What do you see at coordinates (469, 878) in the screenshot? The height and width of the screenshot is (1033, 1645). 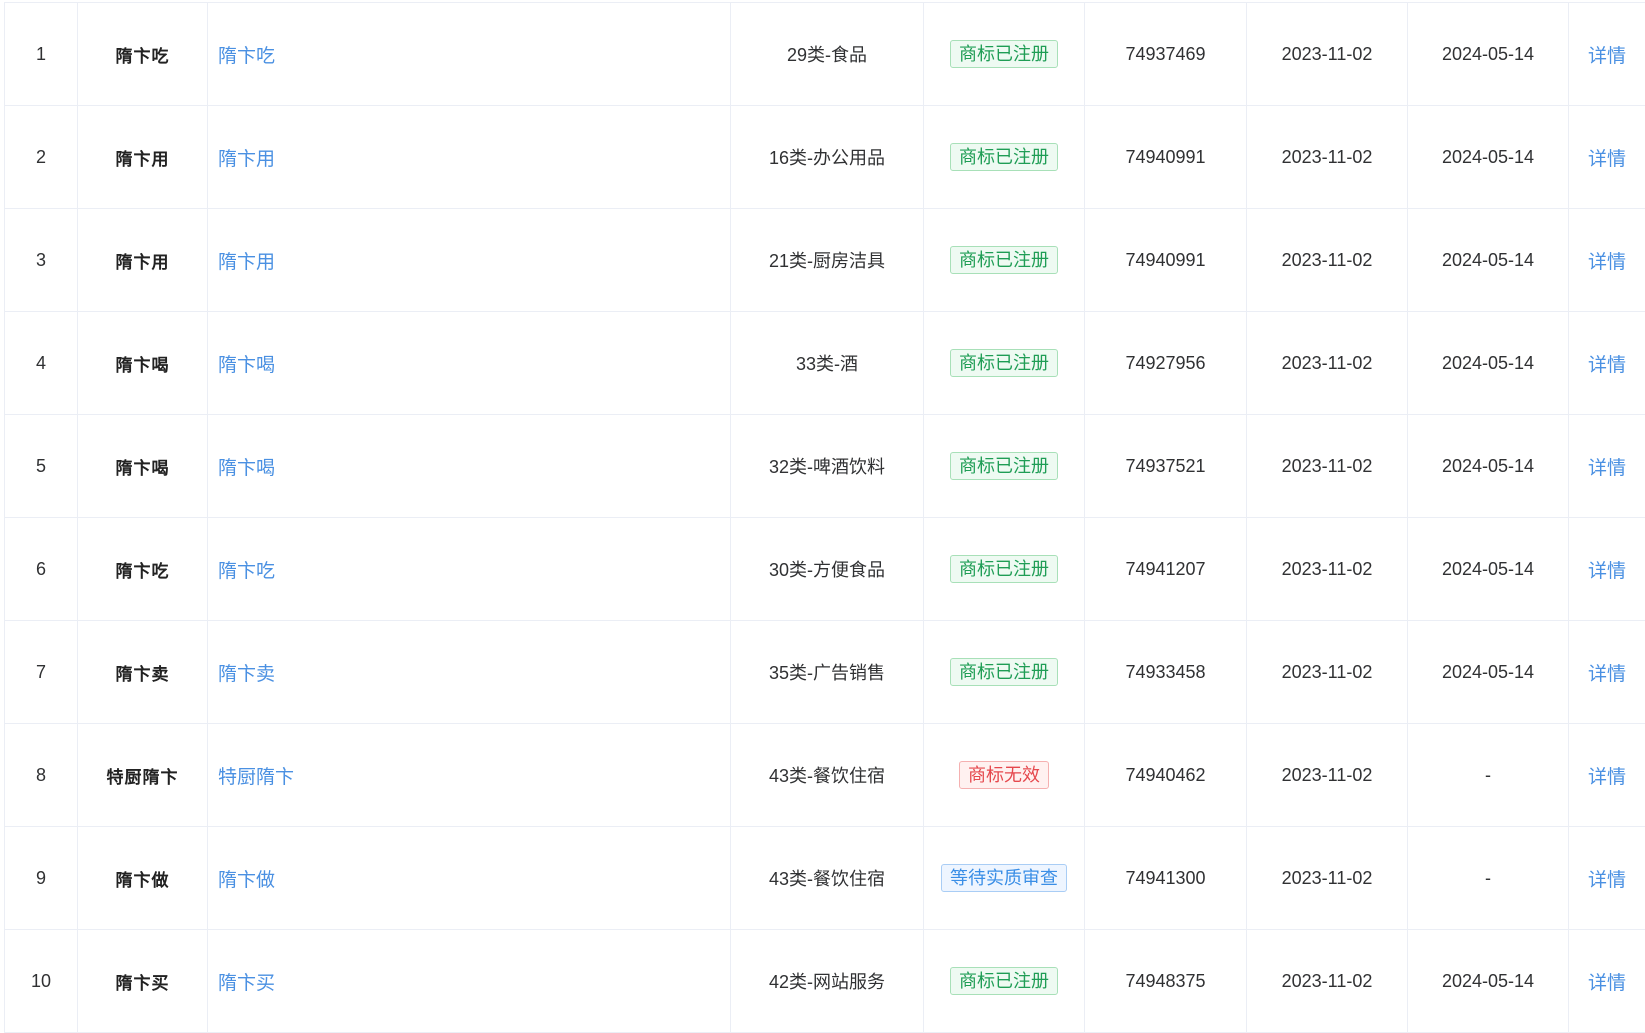 I see `trademark-name-cell: 隋卞做` at bounding box center [469, 878].